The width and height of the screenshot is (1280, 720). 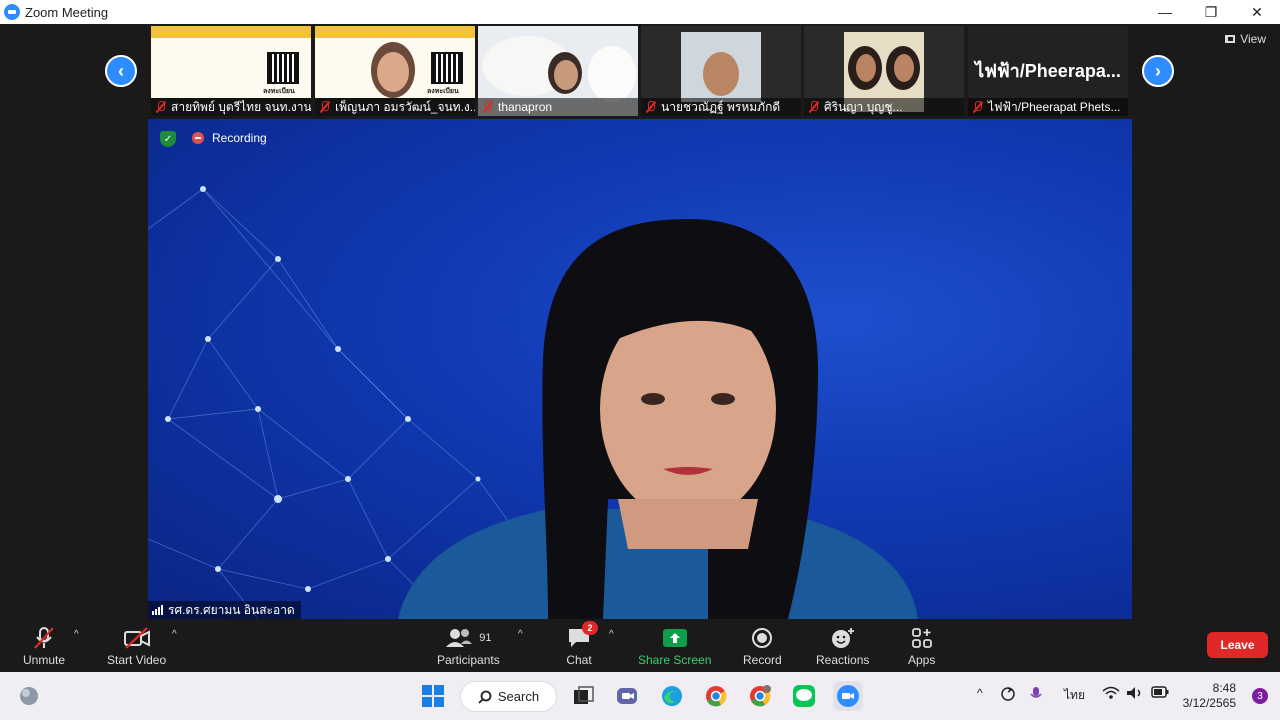 I want to click on apps-button: Apps, so click(x=921, y=645).